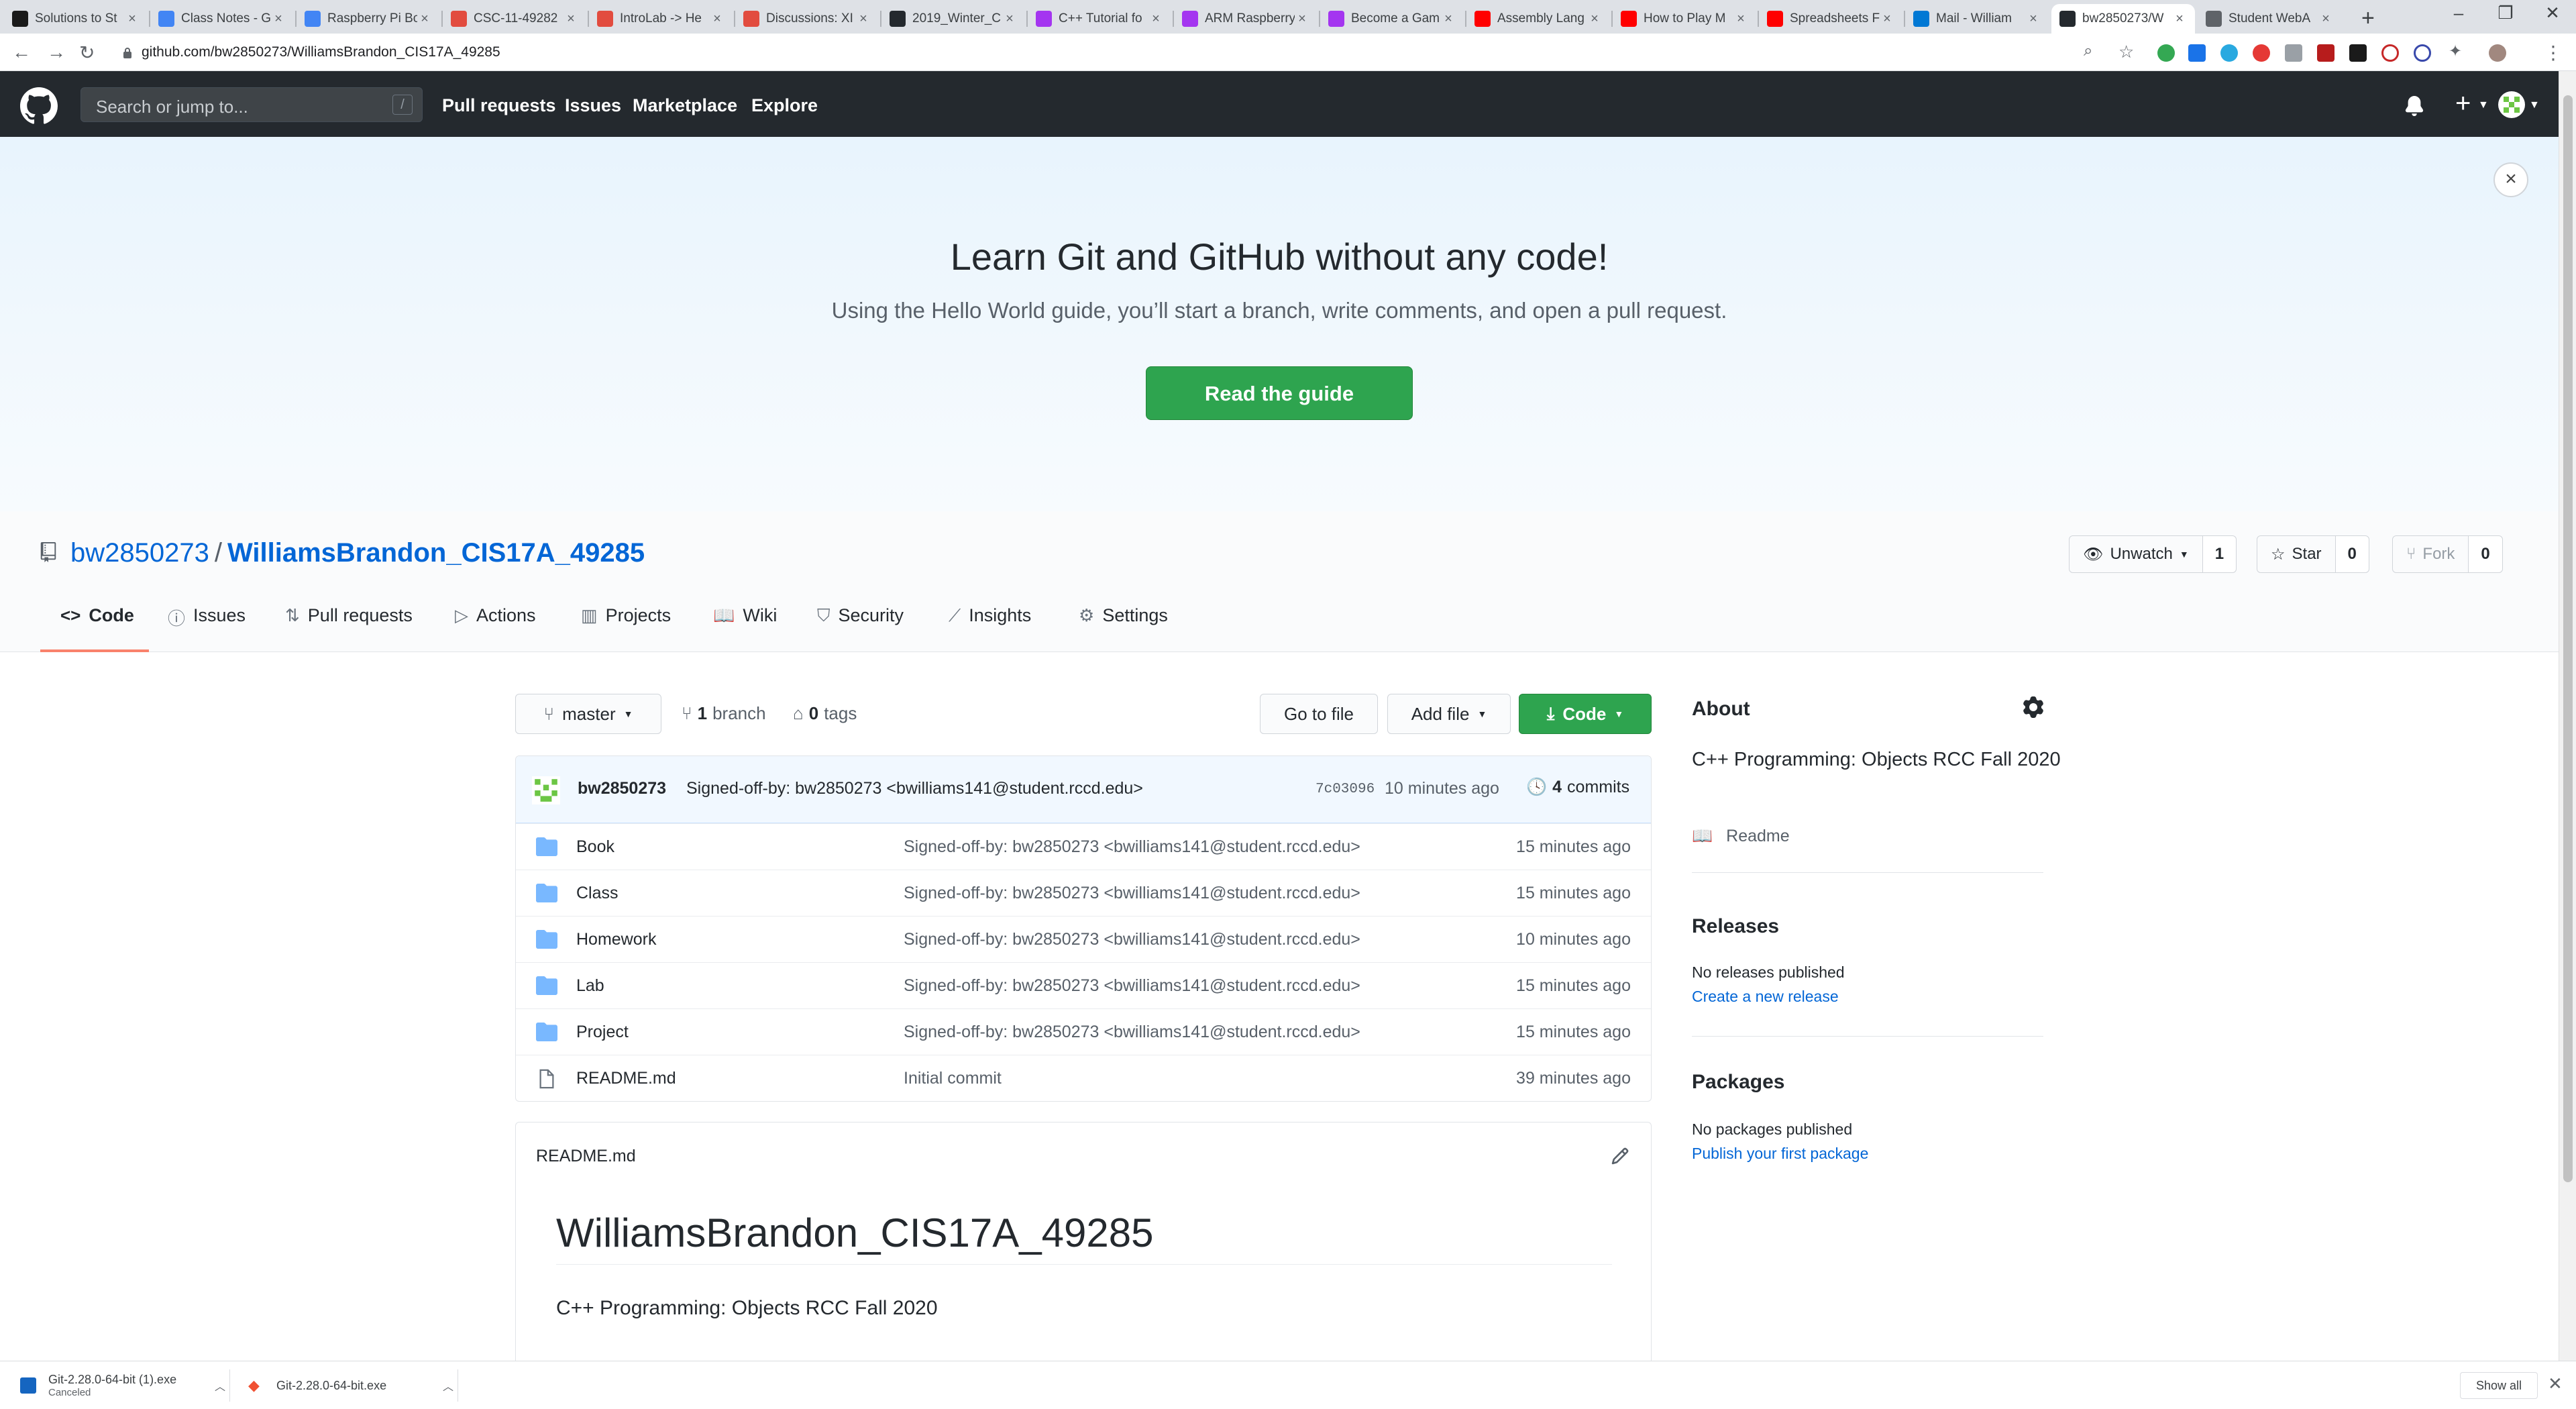 The width and height of the screenshot is (2576, 1409). What do you see at coordinates (2497, 53) in the screenshot?
I see `profile-avatar` at bounding box center [2497, 53].